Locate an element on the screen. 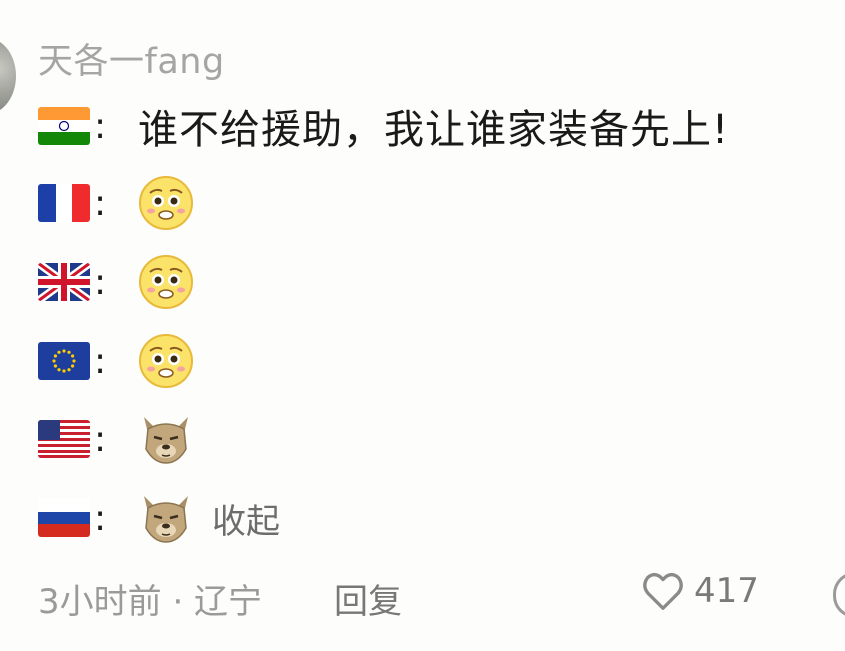 This screenshot has height=651, width=845. heart-icon is located at coordinates (663, 591).